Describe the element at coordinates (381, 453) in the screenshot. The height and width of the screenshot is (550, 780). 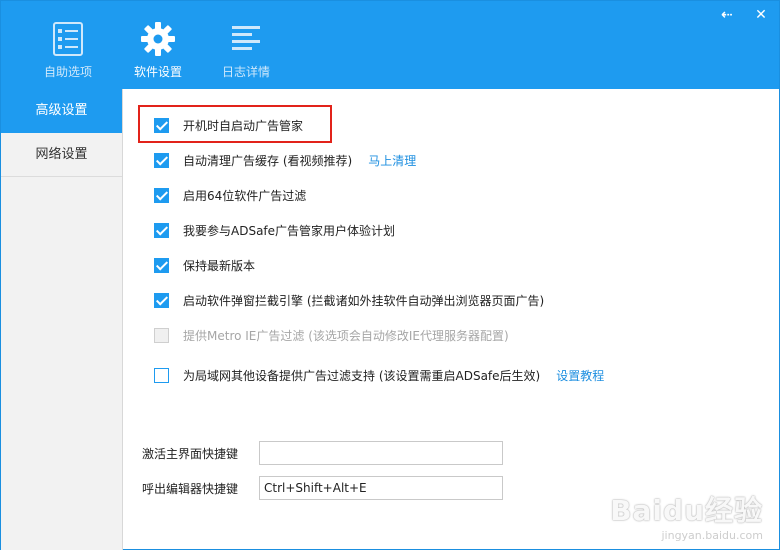
I see `hotkey-activate-input` at that location.